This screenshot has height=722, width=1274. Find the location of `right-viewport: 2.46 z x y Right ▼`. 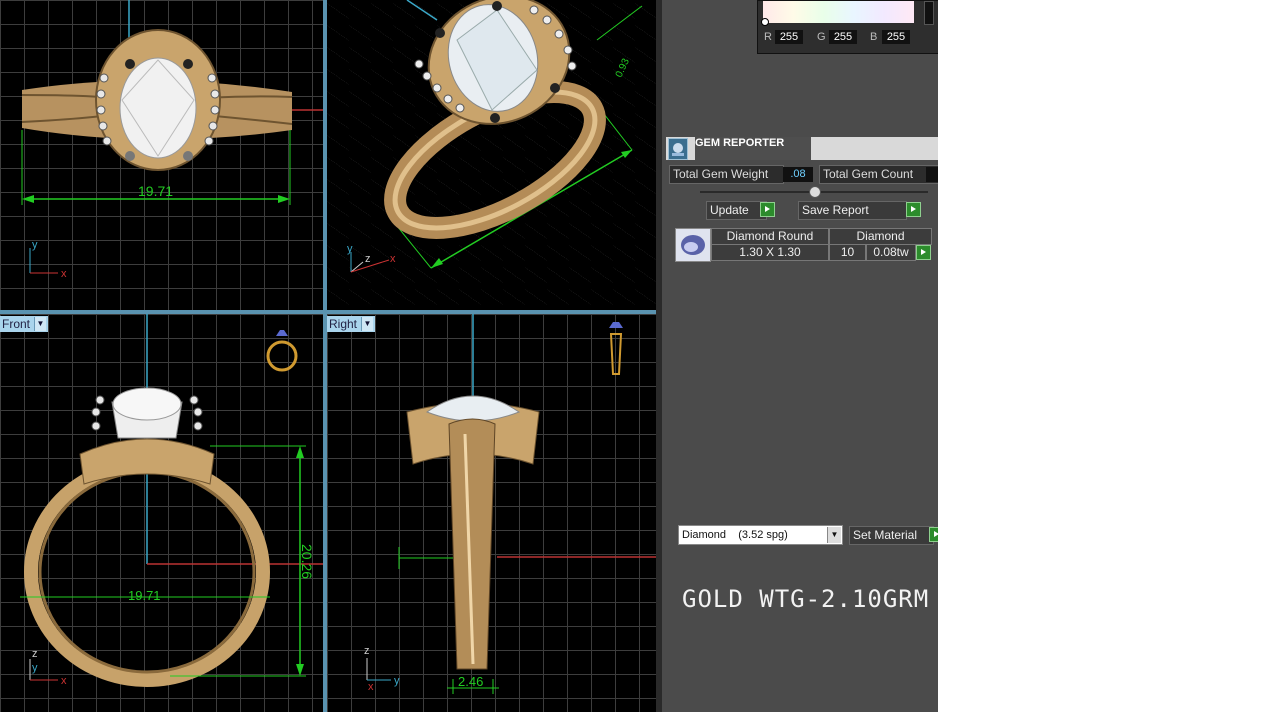

right-viewport: 2.46 z x y Right ▼ is located at coordinates (491, 513).